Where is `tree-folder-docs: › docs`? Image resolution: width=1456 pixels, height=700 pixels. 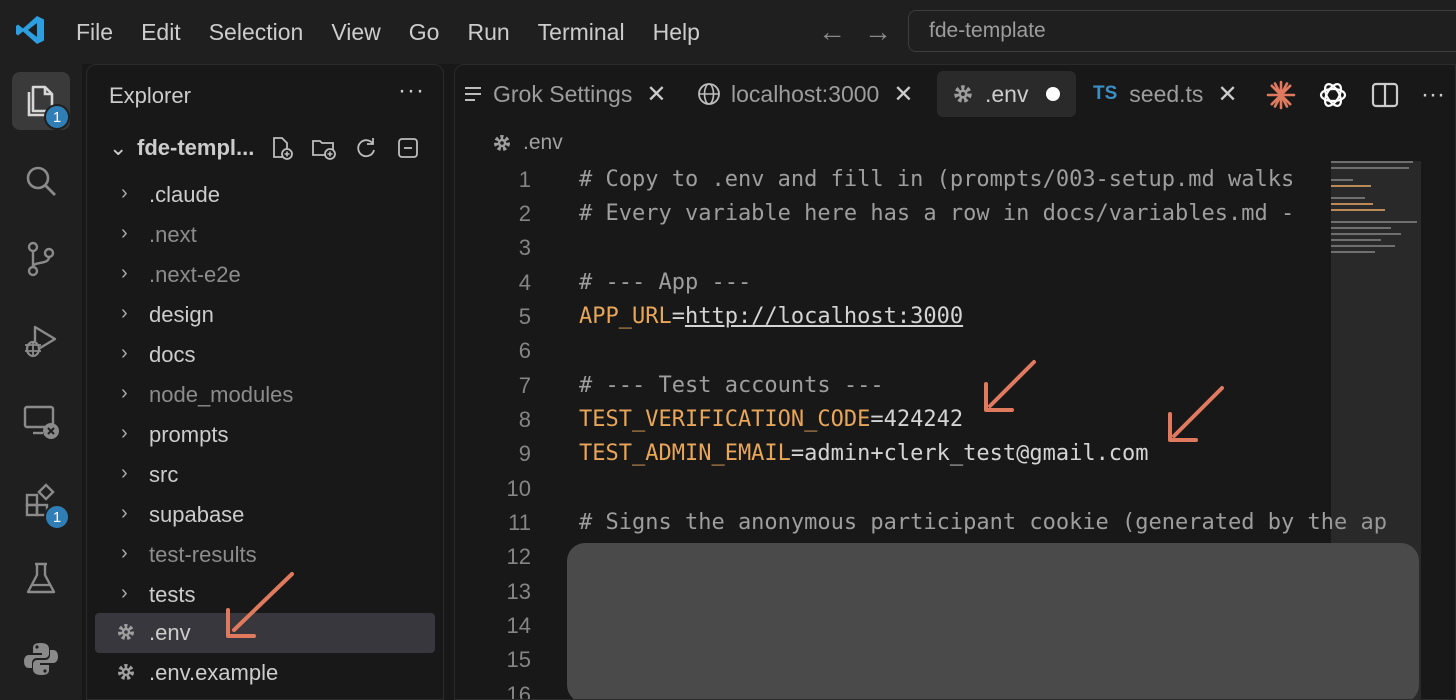 tree-folder-docs: › docs is located at coordinates (265, 355).